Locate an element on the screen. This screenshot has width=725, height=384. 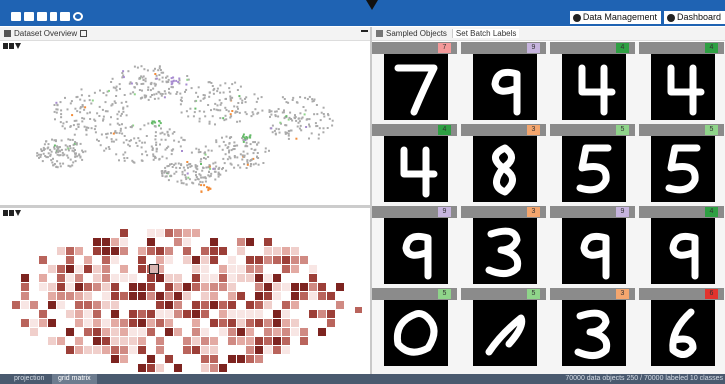
sampled-objects-tab: Sampled Objects is located at coordinates (416, 33).